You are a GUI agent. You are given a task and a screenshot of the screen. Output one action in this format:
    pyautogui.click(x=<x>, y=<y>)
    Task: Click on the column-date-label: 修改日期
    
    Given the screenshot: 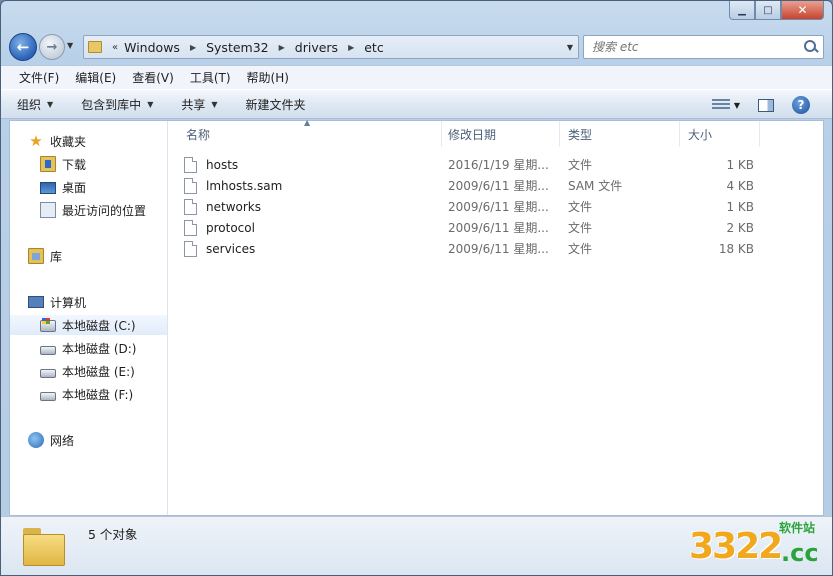 What is the action you would take?
    pyautogui.click(x=472, y=134)
    